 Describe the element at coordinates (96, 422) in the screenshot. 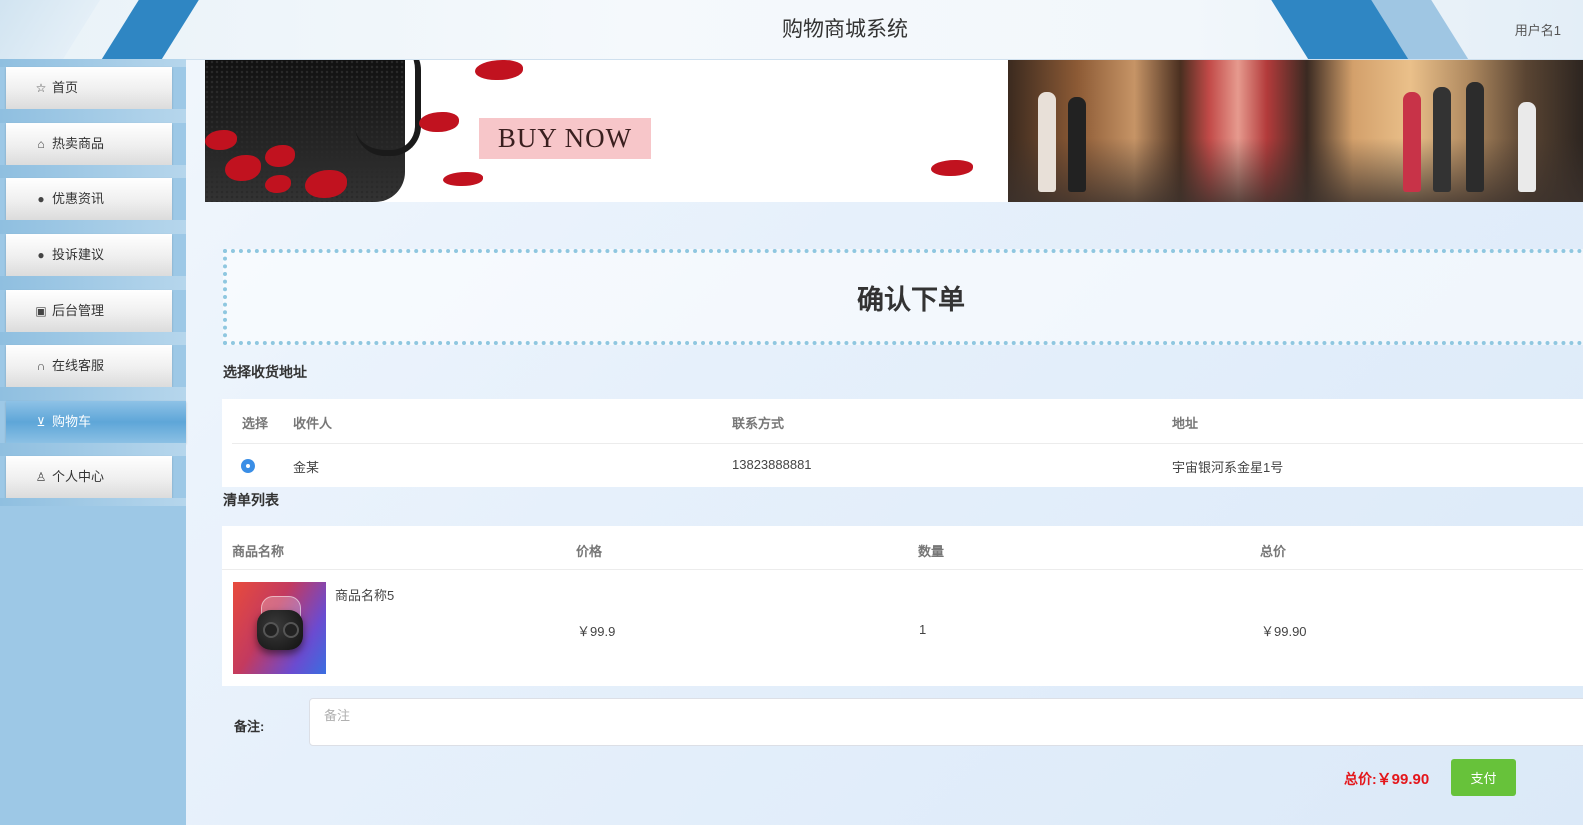

I see `sidebar-item-cart: ⊻ 购物车` at that location.